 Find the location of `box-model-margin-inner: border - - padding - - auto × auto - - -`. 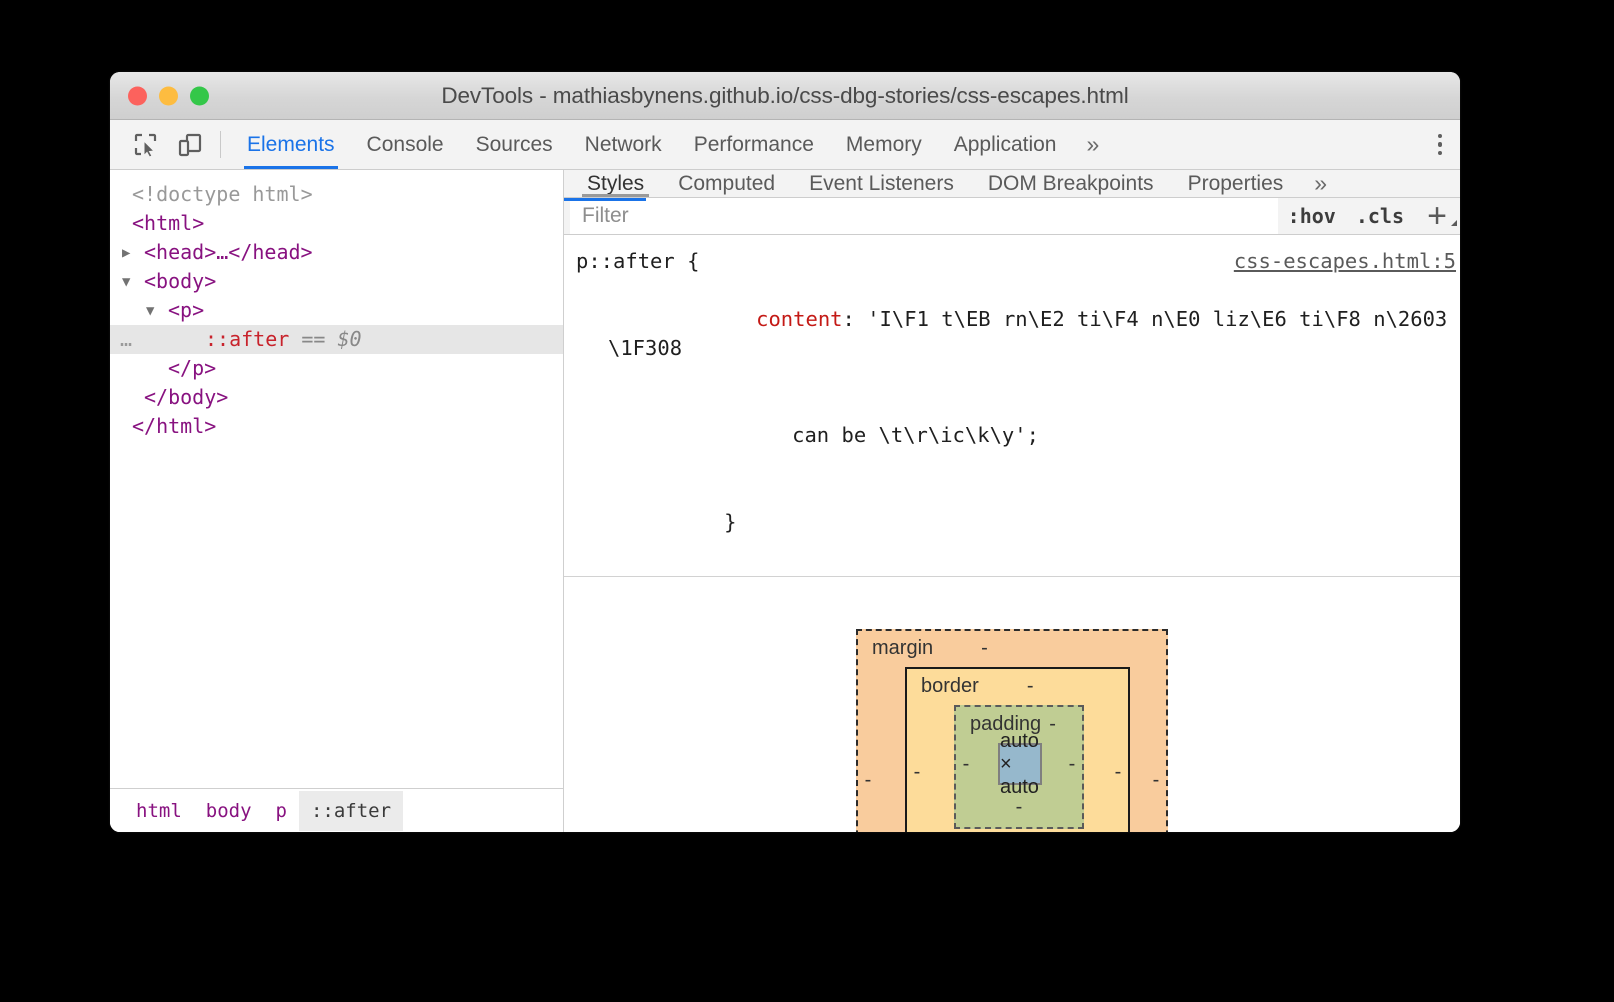

box-model-margin-inner: border - - padding - - auto × auto - - - is located at coordinates (1012, 746).